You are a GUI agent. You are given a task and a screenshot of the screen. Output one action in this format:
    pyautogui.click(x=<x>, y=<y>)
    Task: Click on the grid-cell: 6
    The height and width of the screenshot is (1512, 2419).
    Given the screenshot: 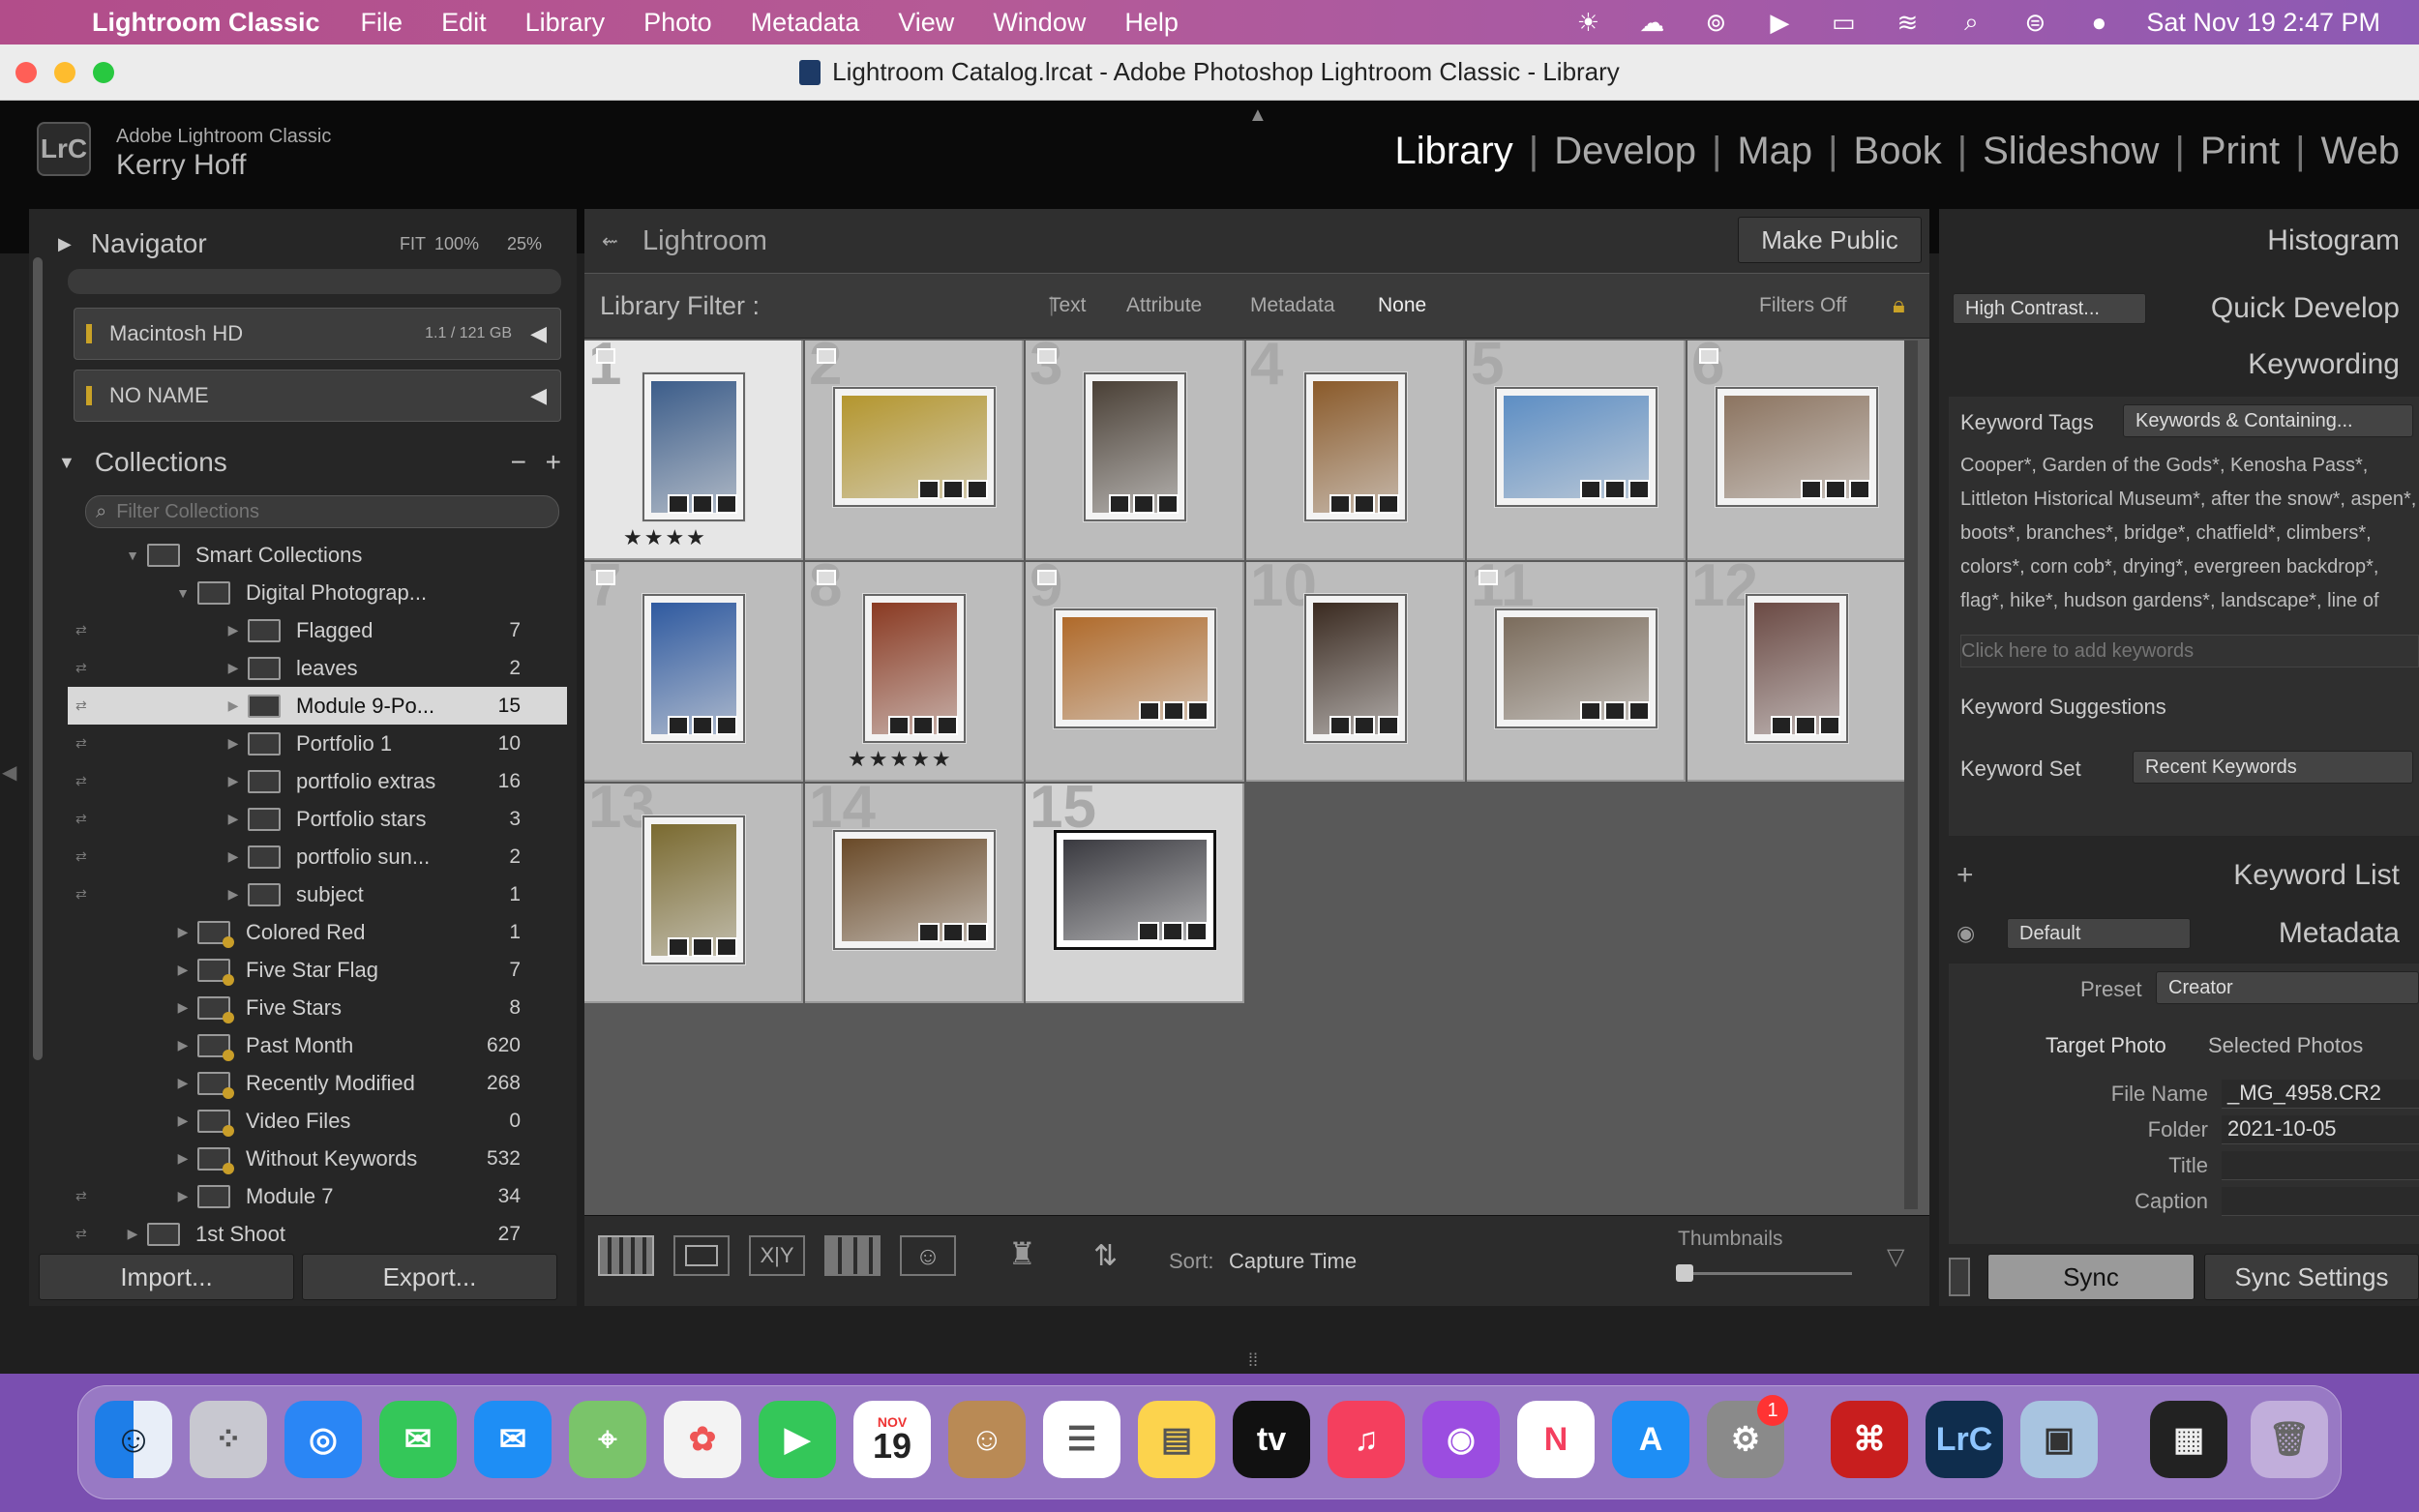 What is the action you would take?
    pyautogui.click(x=1797, y=448)
    